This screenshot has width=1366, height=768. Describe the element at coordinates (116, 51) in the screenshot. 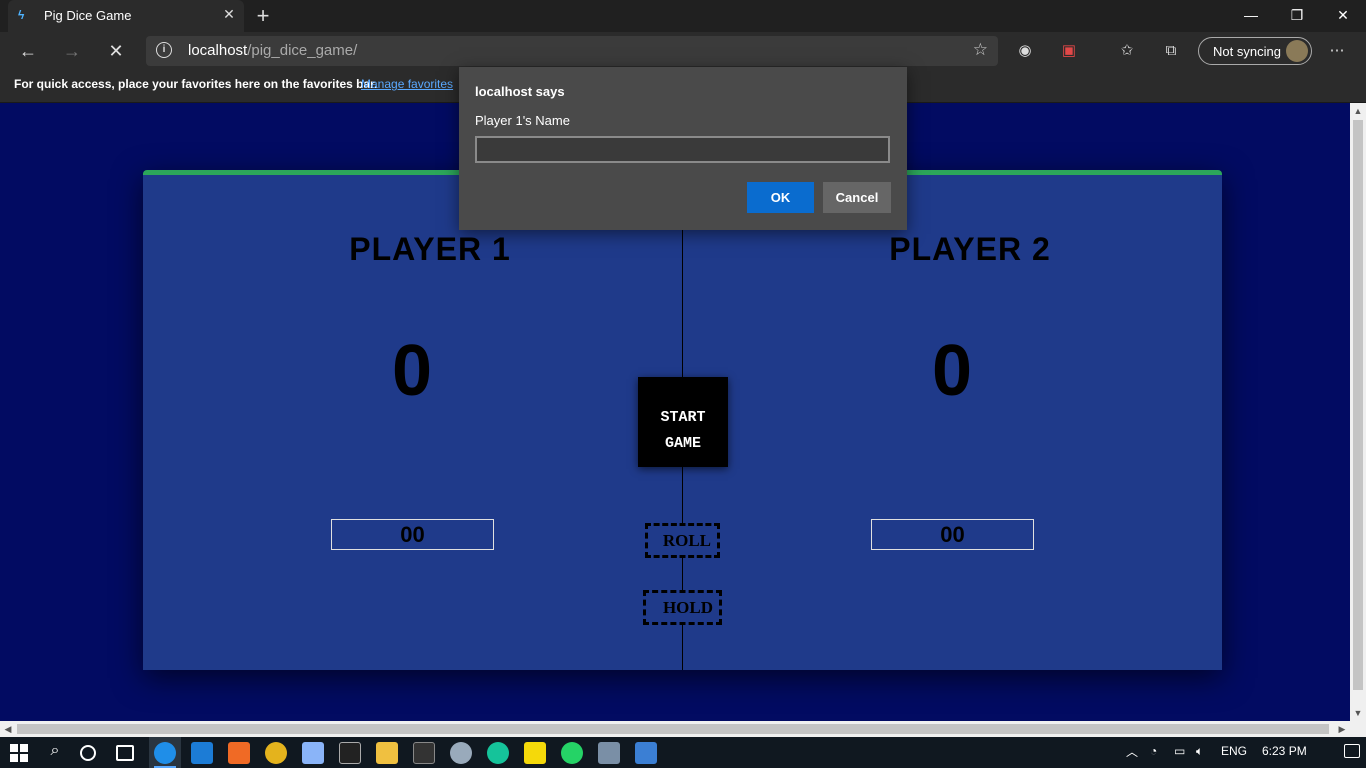

I see `stop-loading-icon: ✕` at that location.